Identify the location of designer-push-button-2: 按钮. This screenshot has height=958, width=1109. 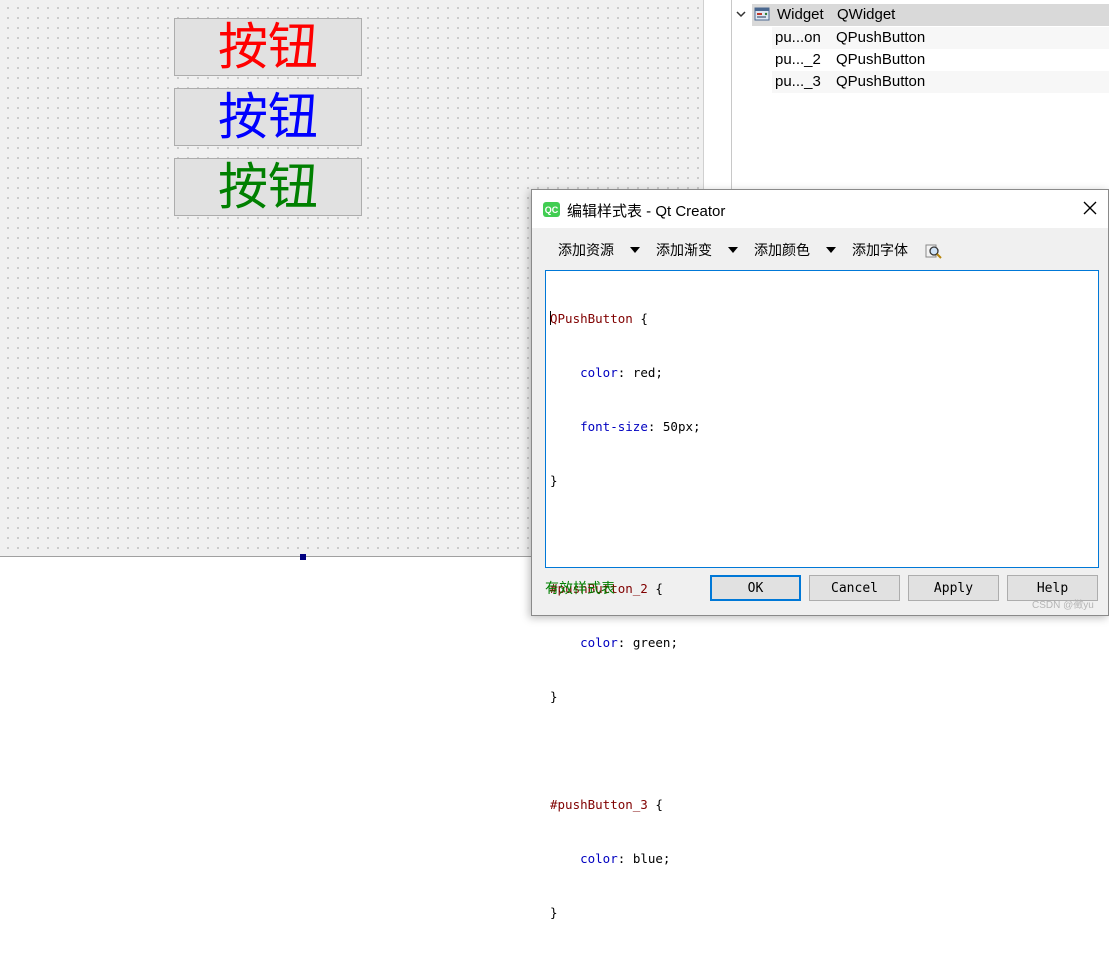
(268, 187).